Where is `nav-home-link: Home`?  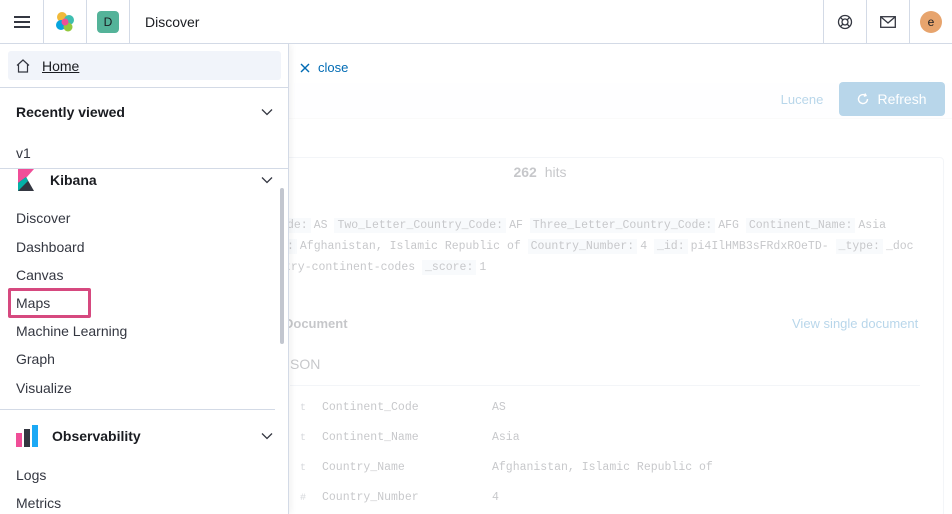
nav-home-link: Home is located at coordinates (144, 65).